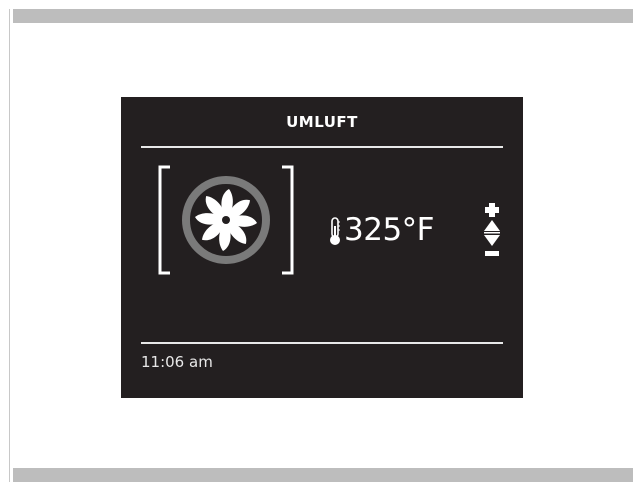 The height and width of the screenshot is (482, 640). Describe the element at coordinates (389, 230) in the screenshot. I see `temperature-value: 325°F` at that location.